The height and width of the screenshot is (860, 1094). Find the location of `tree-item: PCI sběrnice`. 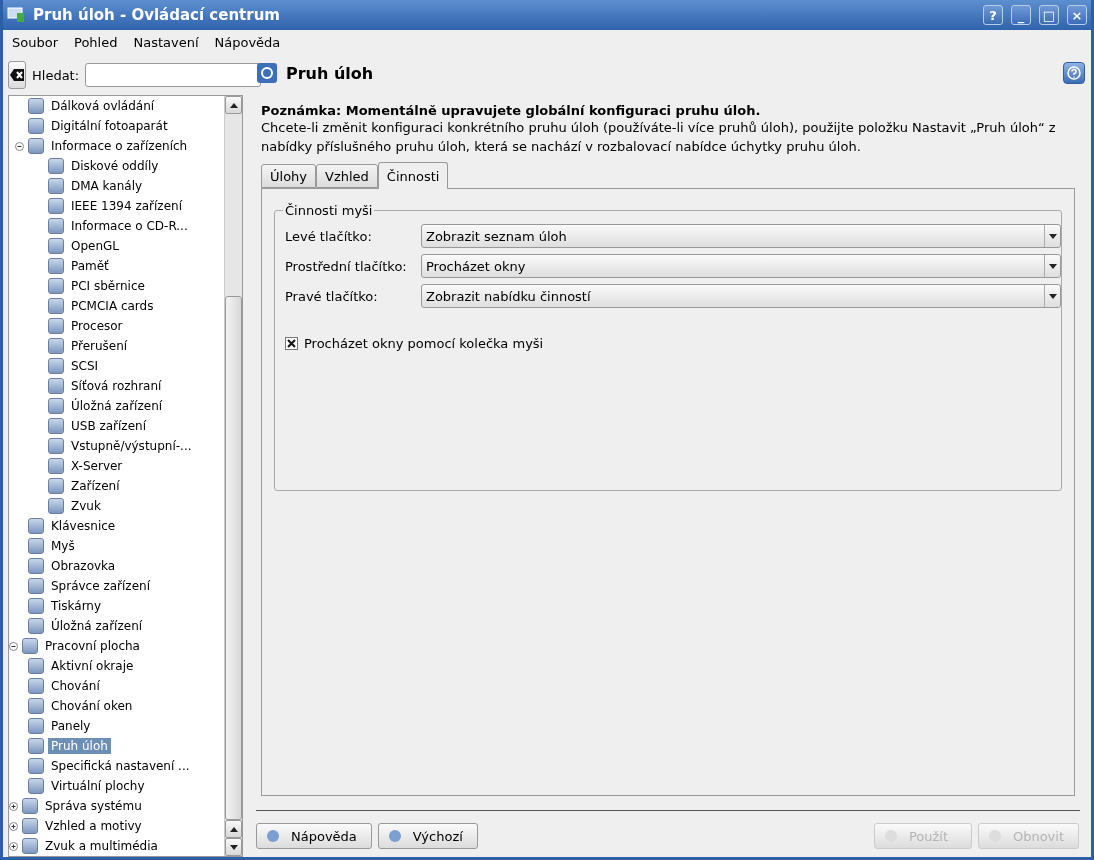

tree-item: PCI sběrnice is located at coordinates (108, 286).